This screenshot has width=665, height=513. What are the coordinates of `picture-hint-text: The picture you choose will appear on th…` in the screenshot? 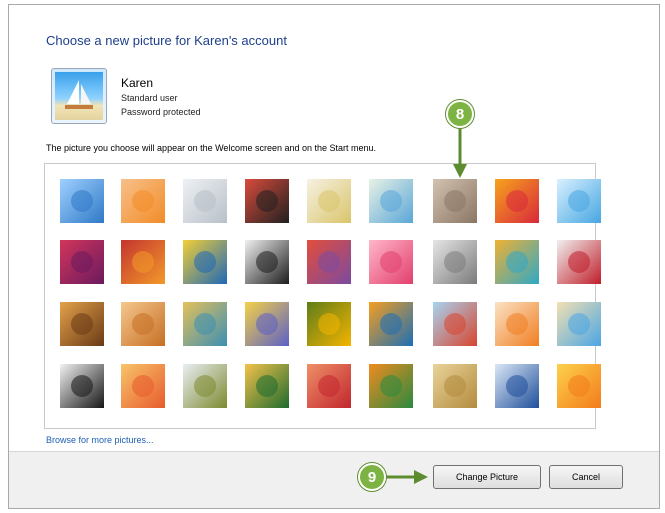 It's located at (211, 148).